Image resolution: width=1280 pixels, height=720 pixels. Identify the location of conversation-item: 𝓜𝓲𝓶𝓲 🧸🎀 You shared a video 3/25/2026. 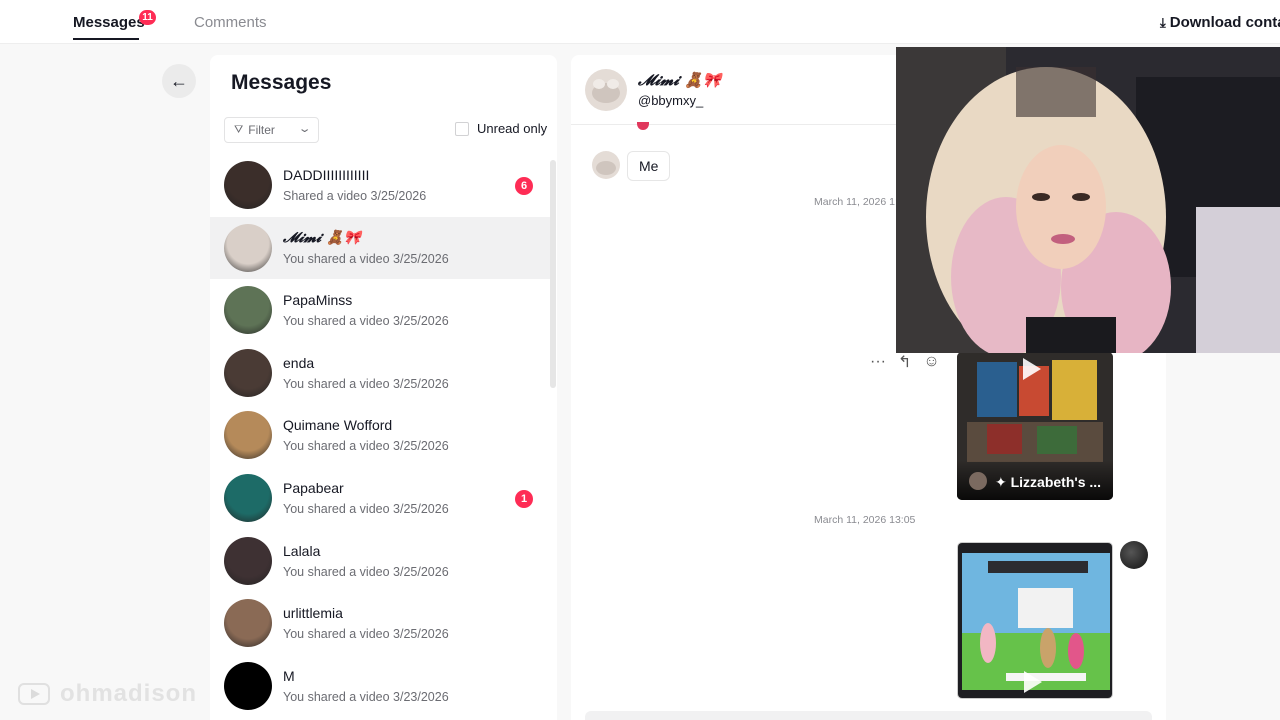
(380, 248).